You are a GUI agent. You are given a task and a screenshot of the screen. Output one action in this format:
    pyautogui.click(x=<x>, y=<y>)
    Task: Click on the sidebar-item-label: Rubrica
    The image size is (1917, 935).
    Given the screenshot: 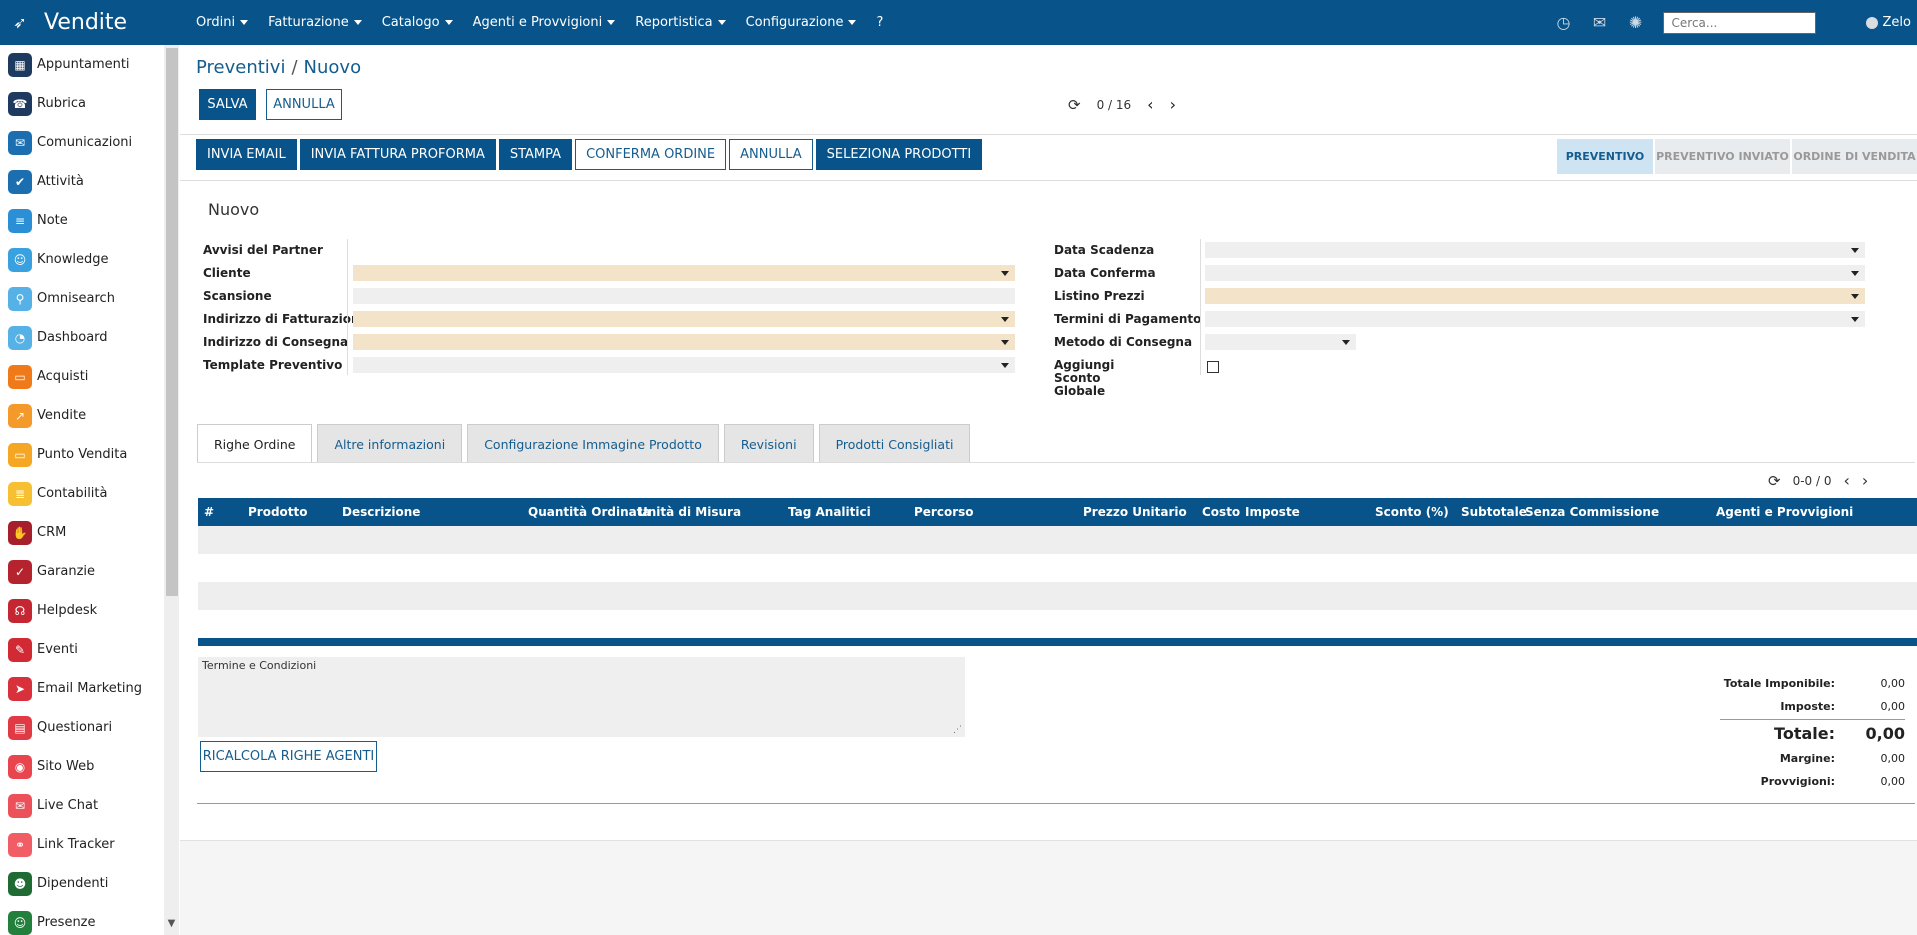 What is the action you would take?
    pyautogui.click(x=62, y=103)
    